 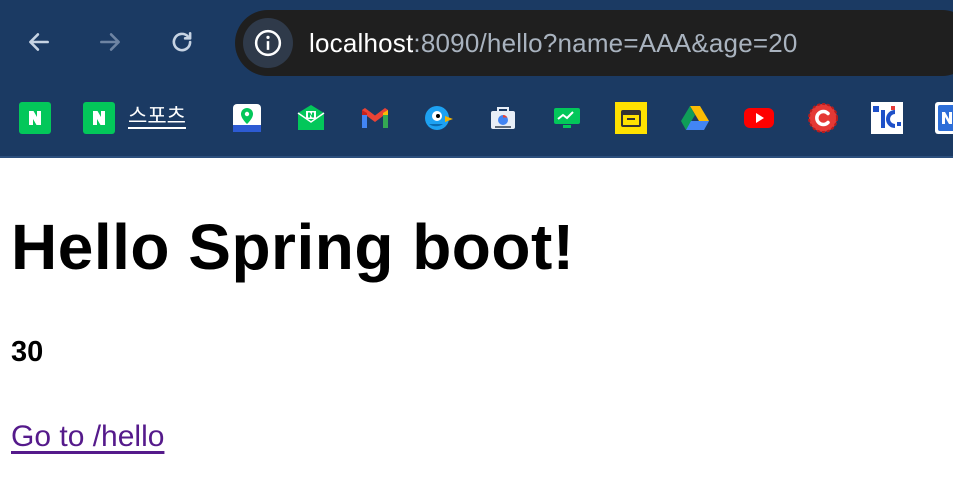 I want to click on naver-mail-icon, so click(x=311, y=117).